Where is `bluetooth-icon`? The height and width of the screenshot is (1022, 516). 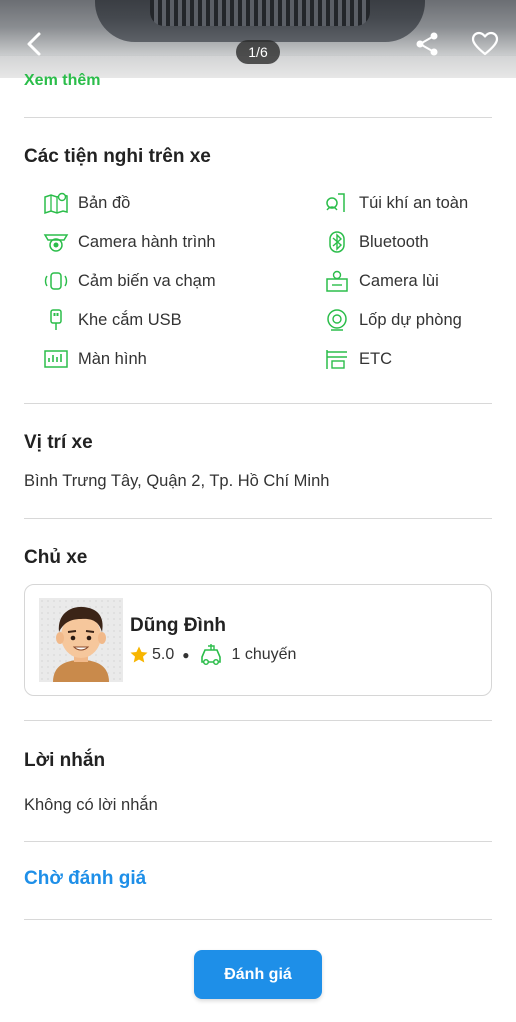 bluetooth-icon is located at coordinates (337, 242).